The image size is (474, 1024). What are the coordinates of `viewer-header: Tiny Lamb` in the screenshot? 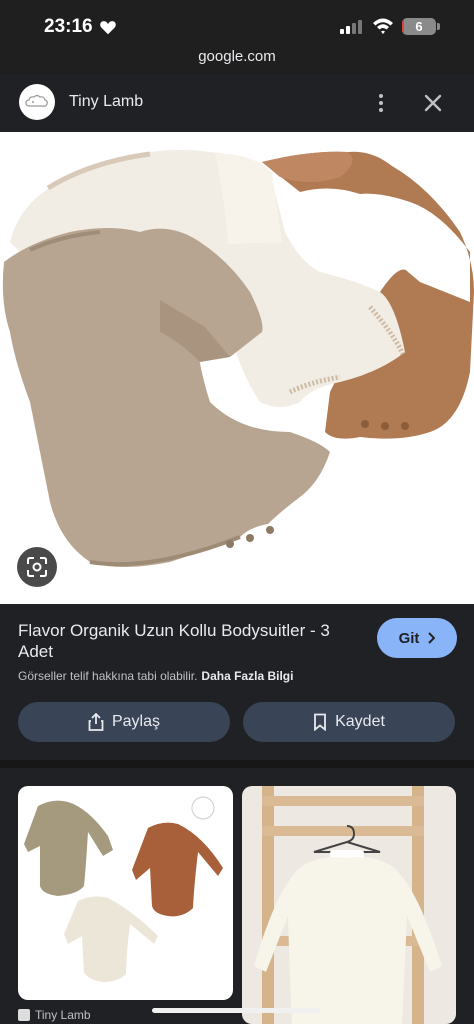 It's located at (237, 103).